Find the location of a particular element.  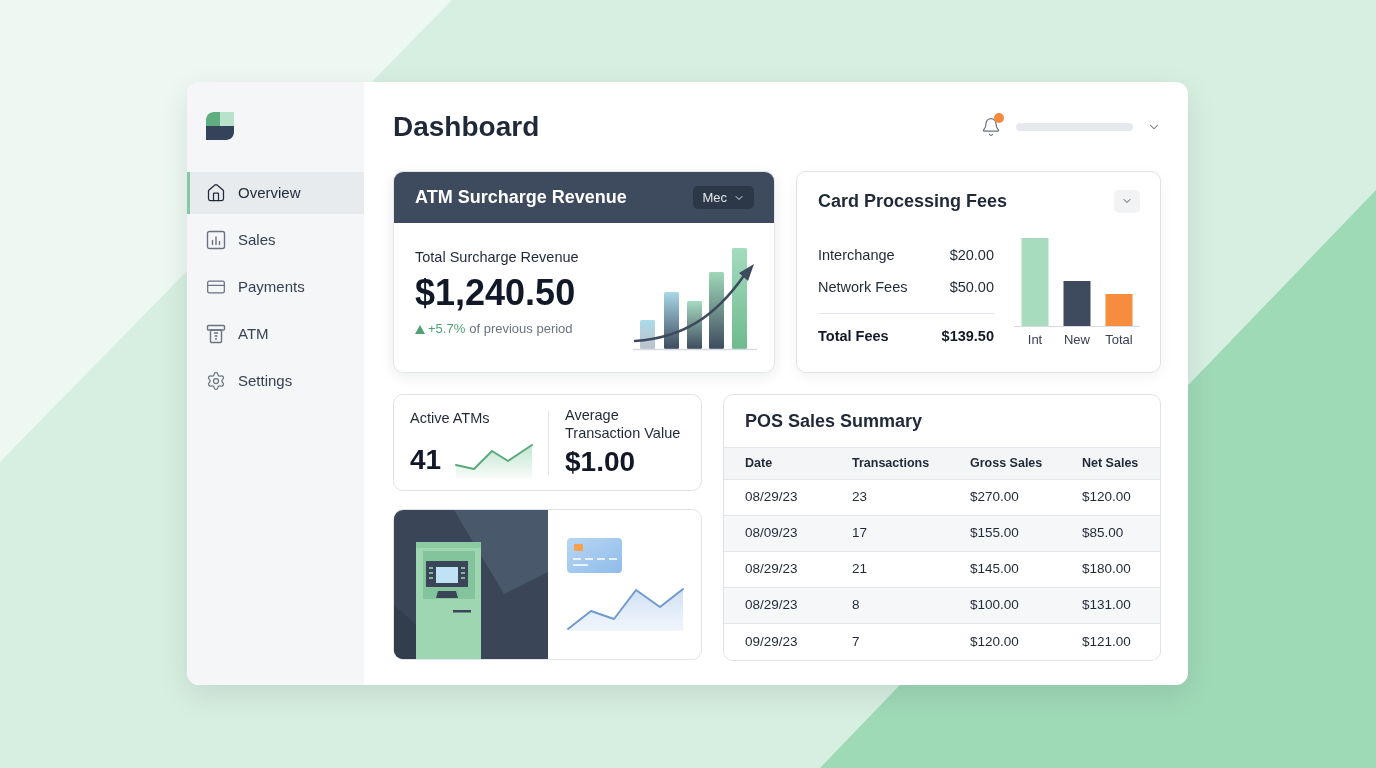

table-cell-text: 08/09/23 is located at coordinates (772, 533).